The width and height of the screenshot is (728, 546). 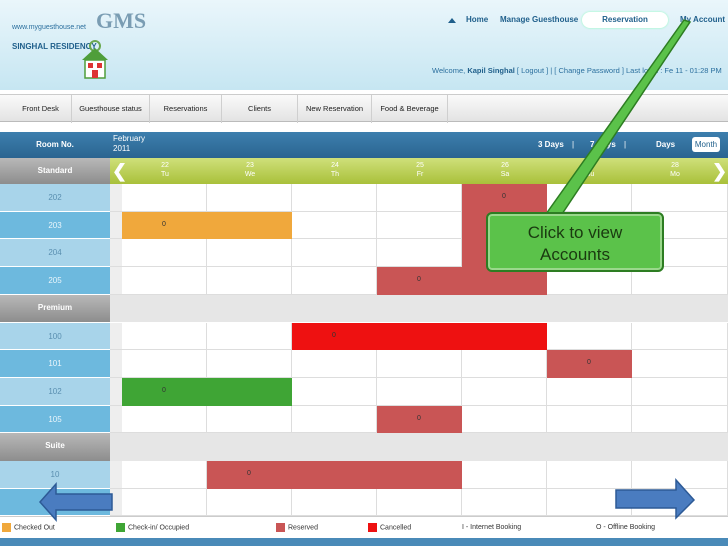 What do you see at coordinates (420, 170) in the screenshot?
I see `date-col-25: 25 Fr` at bounding box center [420, 170].